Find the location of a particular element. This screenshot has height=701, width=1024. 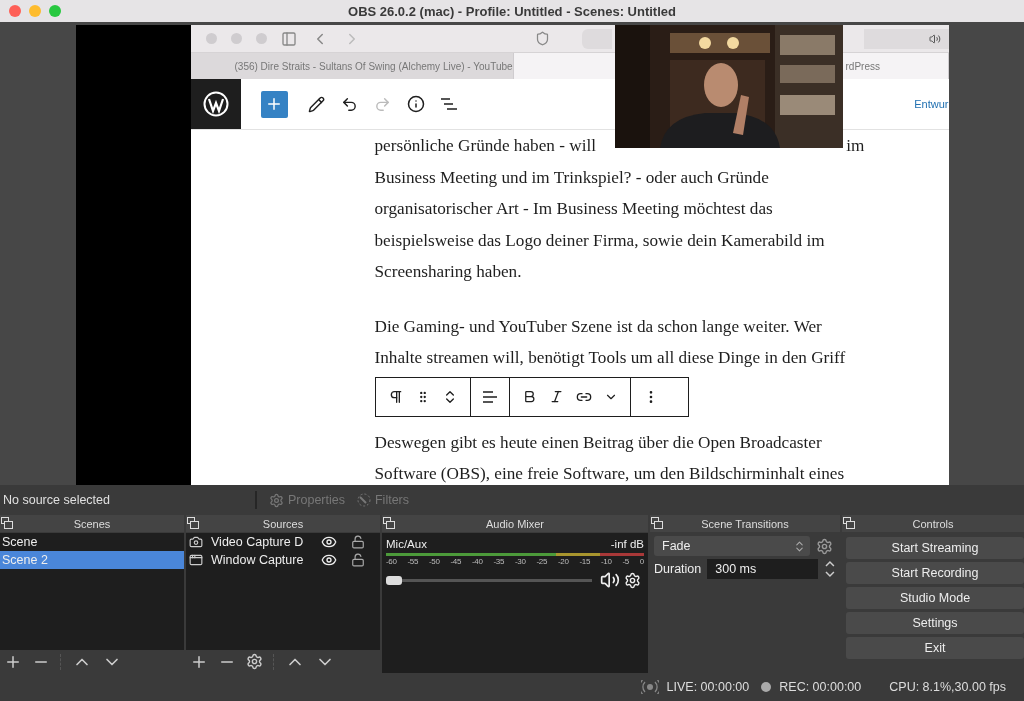

paragraph-line: Deswegen gibt es heute einen Beitrag über die Open Broadcaster is located at coordinates (598, 442).